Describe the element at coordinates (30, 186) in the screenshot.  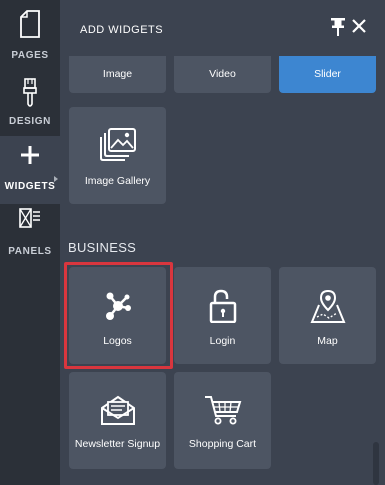
I see `rail-label-widgets: WIDGETS` at that location.